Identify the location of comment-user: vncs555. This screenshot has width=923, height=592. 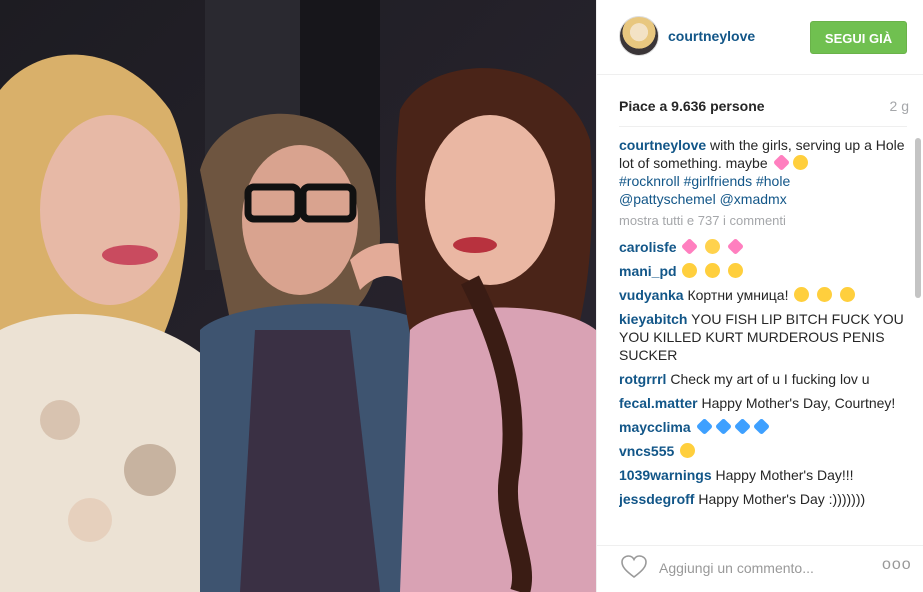
(646, 451).